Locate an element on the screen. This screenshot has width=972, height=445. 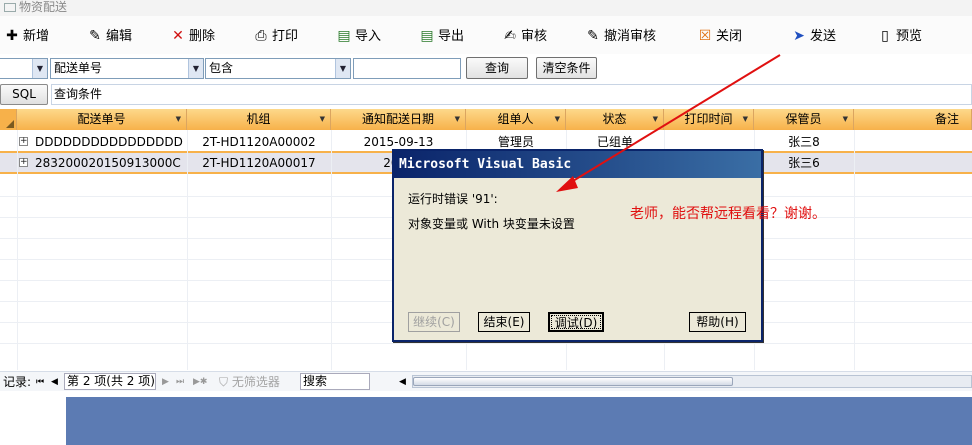
preview-button-label: 预览 is located at coordinates (909, 36).